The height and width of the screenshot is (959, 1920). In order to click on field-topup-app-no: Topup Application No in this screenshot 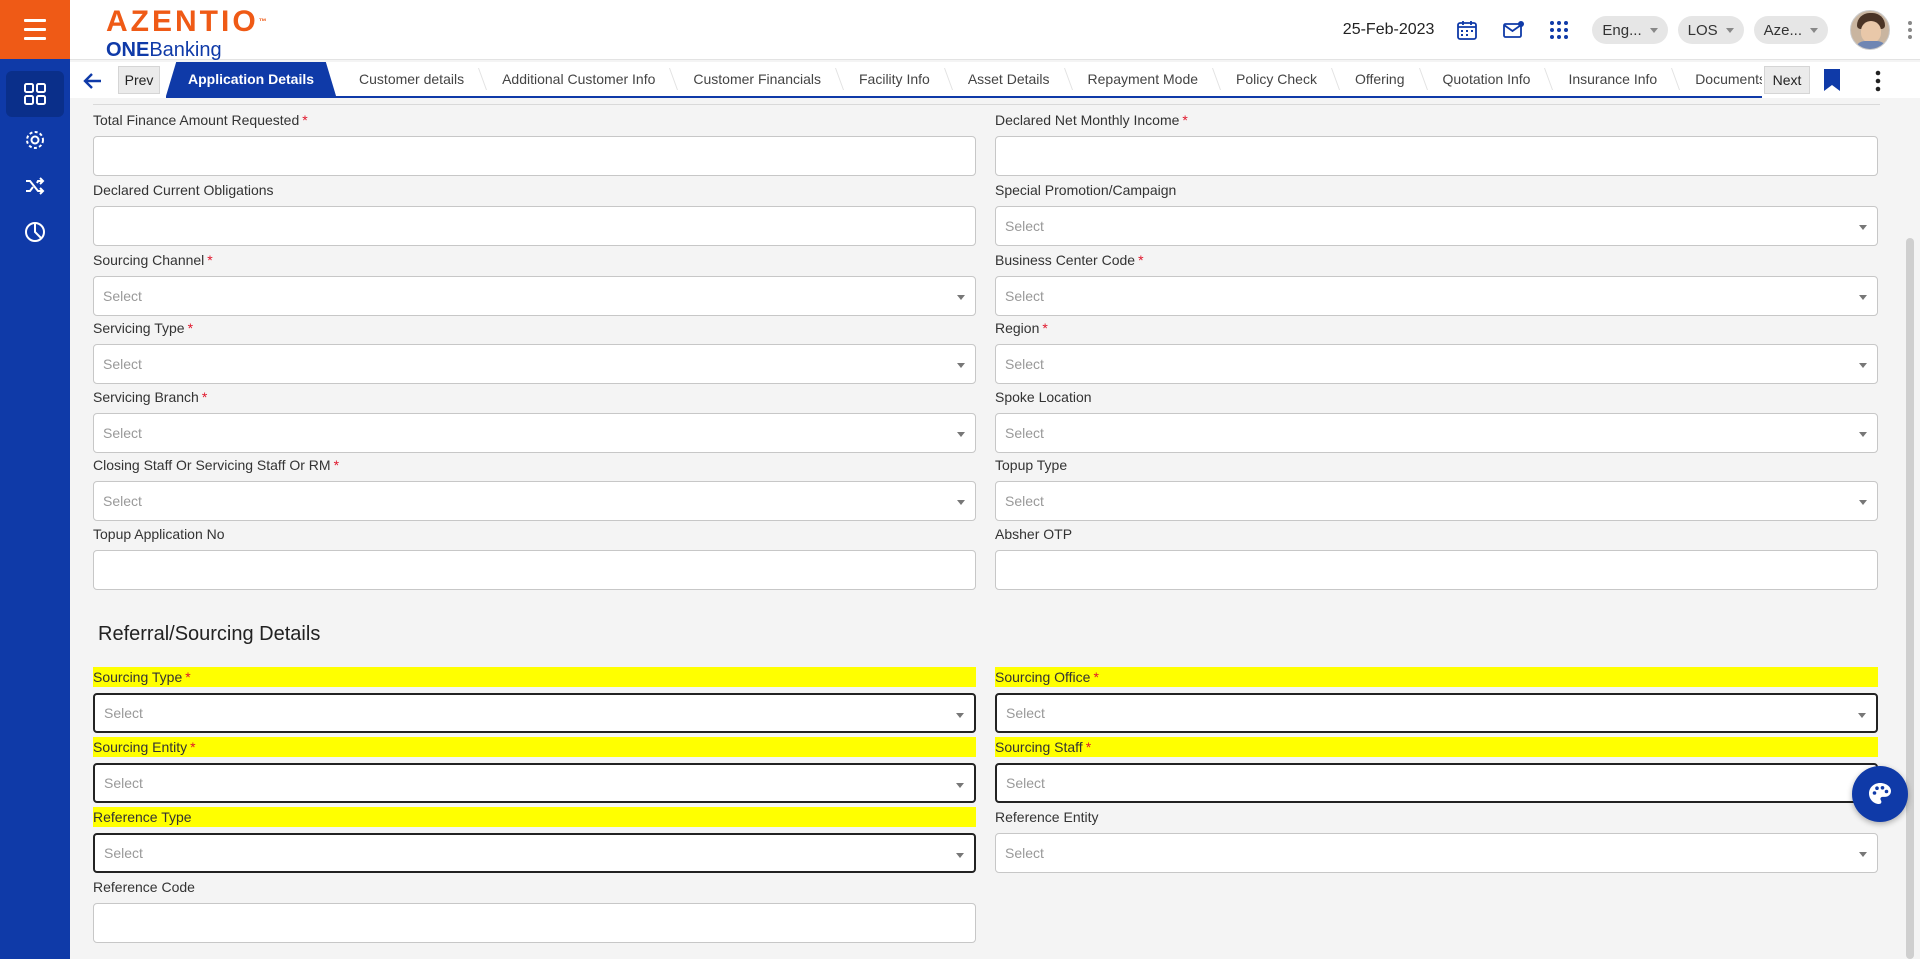, I will do `click(534, 557)`.